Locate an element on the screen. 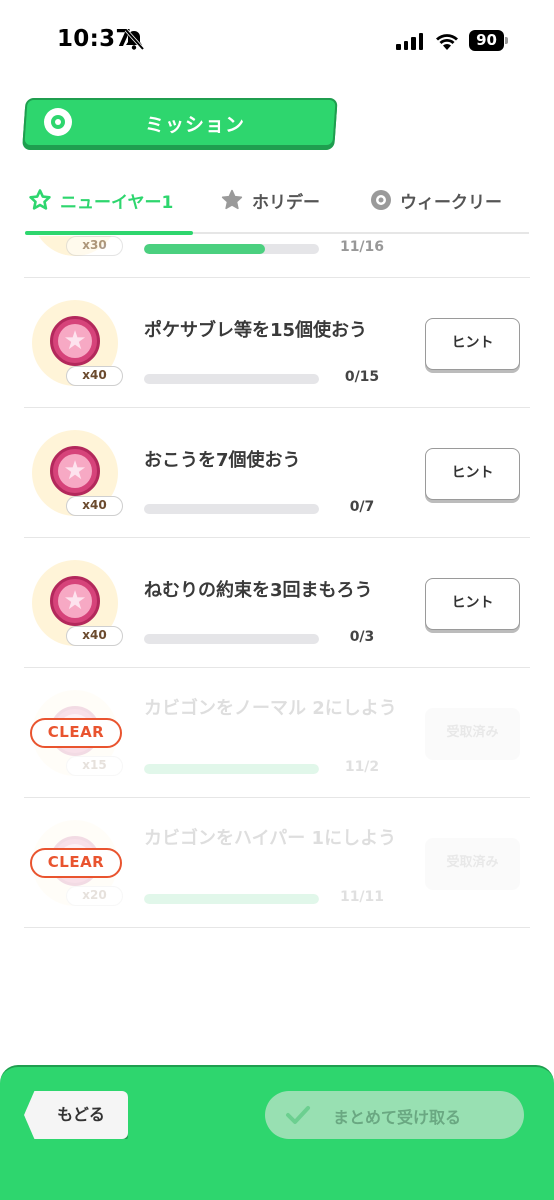 The height and width of the screenshot is (1200, 554). progress-text: 11/11 is located at coordinates (362, 897).